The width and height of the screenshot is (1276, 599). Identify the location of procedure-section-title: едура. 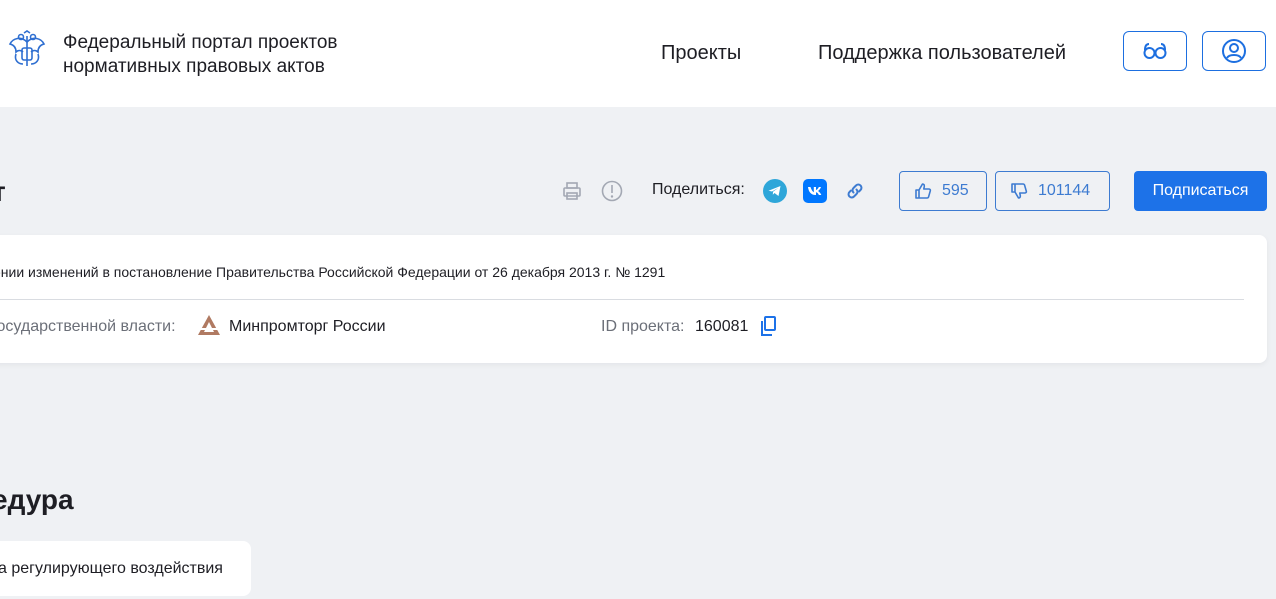
(37, 499).